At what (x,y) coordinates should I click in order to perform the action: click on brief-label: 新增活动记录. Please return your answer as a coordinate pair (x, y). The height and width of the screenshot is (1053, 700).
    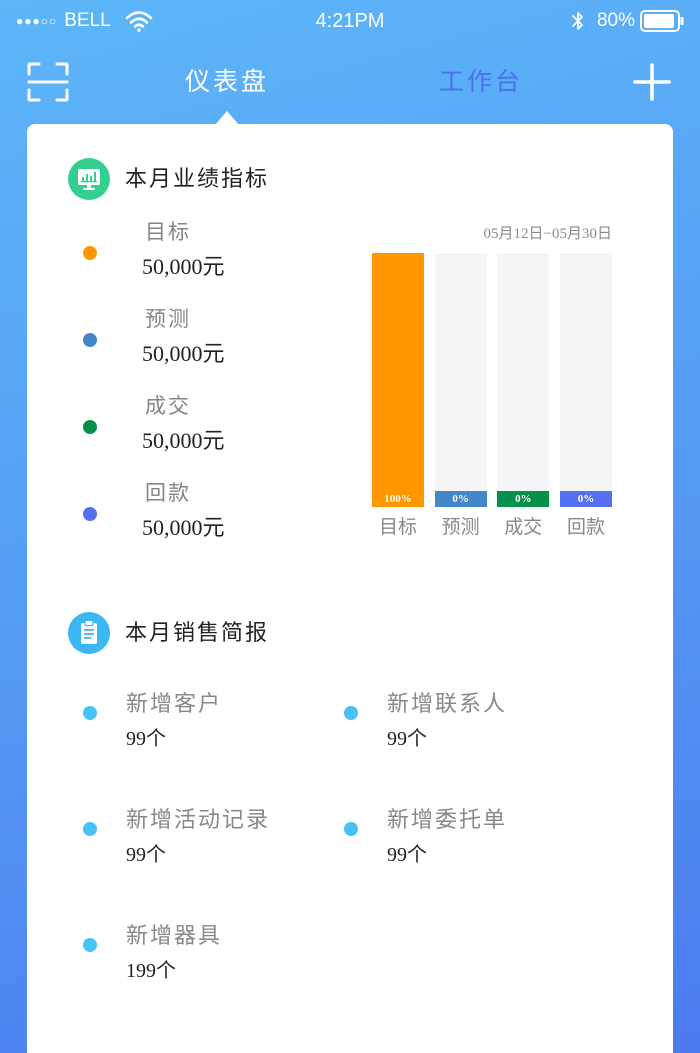
    Looking at the image, I should click on (198, 819).